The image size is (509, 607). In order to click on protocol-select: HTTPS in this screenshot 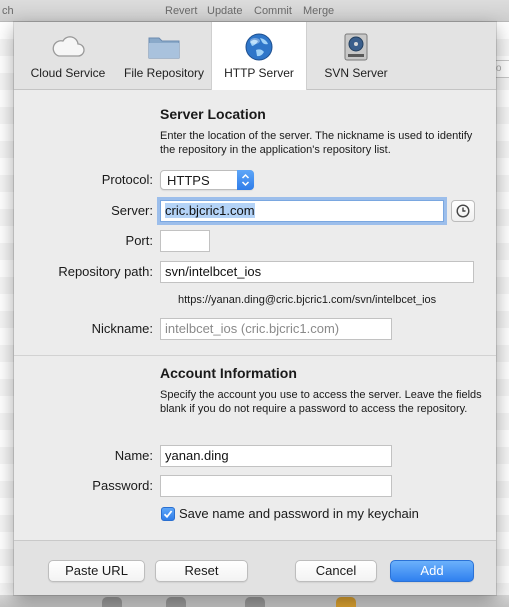, I will do `click(207, 180)`.